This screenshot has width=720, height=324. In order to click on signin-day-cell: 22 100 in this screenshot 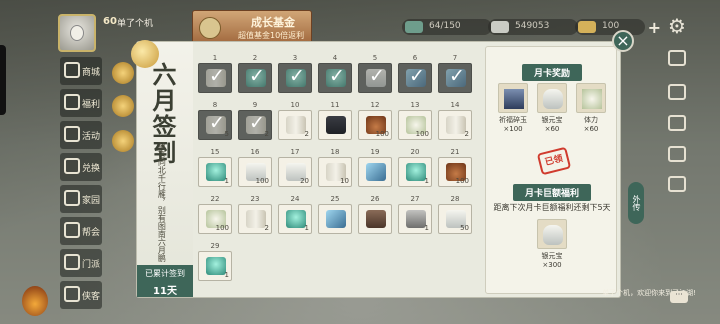, I will do `click(215, 214)`.